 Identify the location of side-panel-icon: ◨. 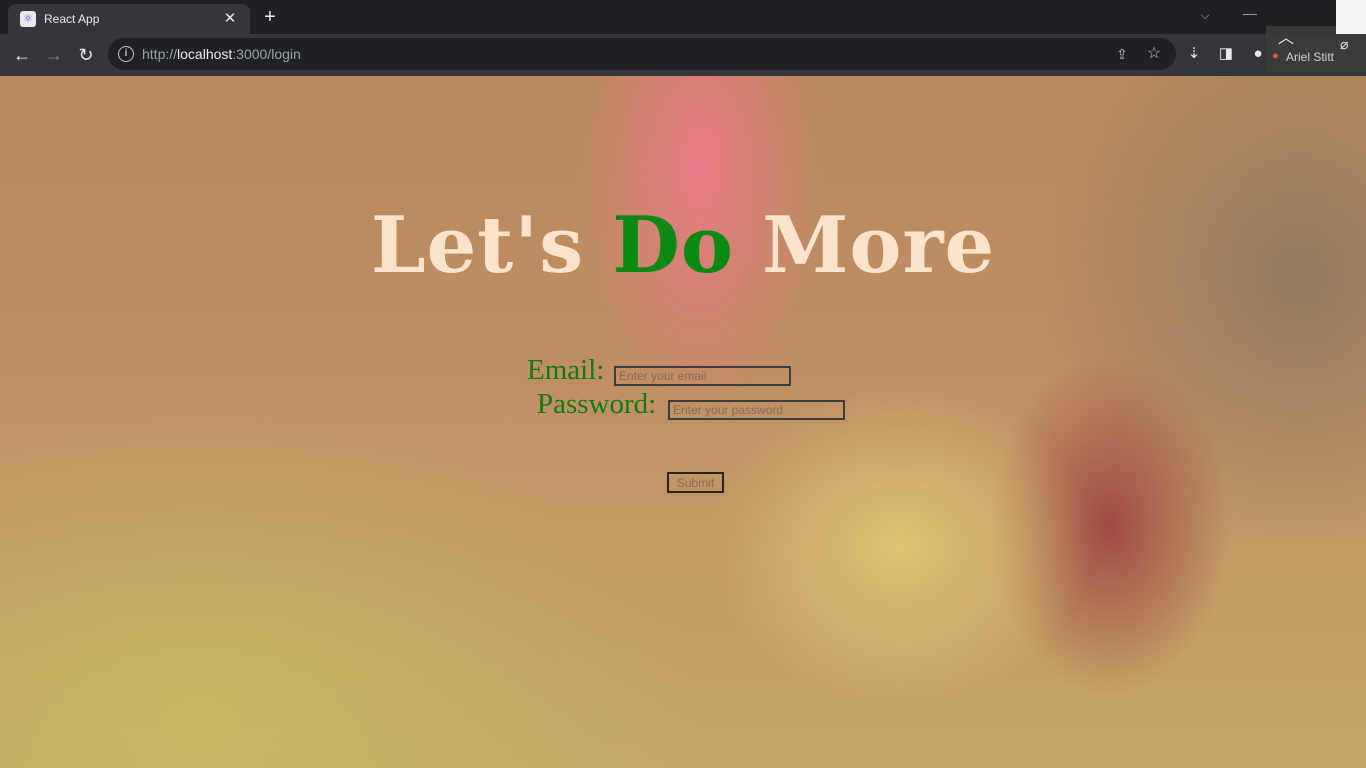
(1226, 54).